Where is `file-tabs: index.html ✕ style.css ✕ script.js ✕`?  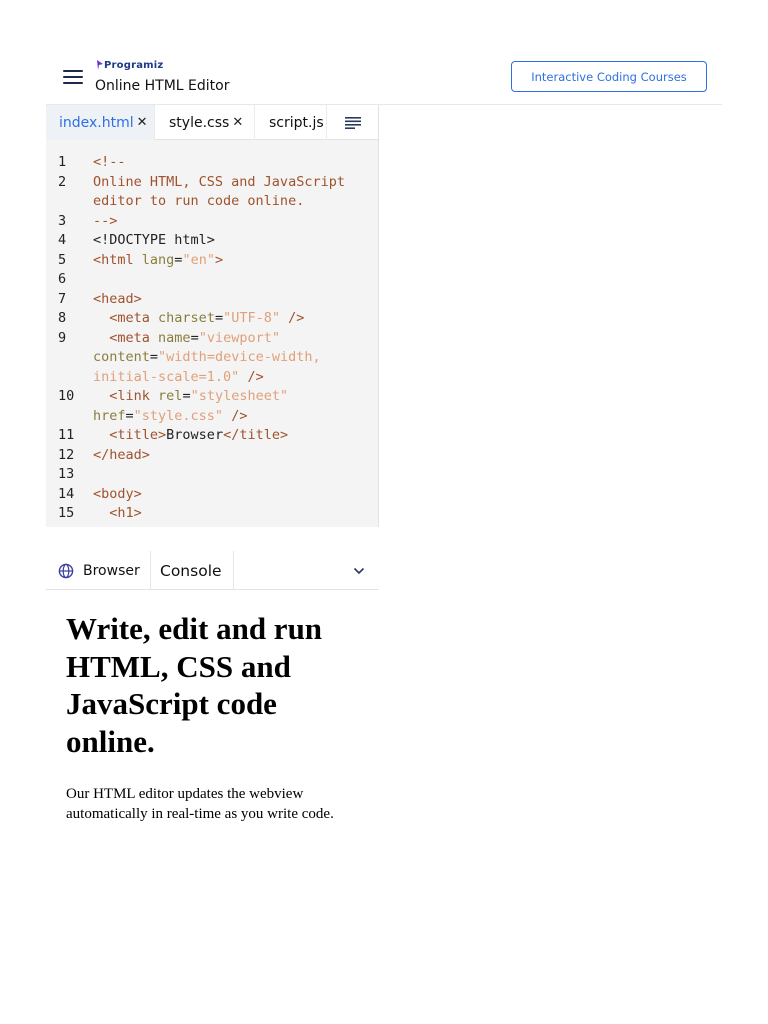 file-tabs: index.html ✕ style.css ✕ script.js ✕ is located at coordinates (212, 122).